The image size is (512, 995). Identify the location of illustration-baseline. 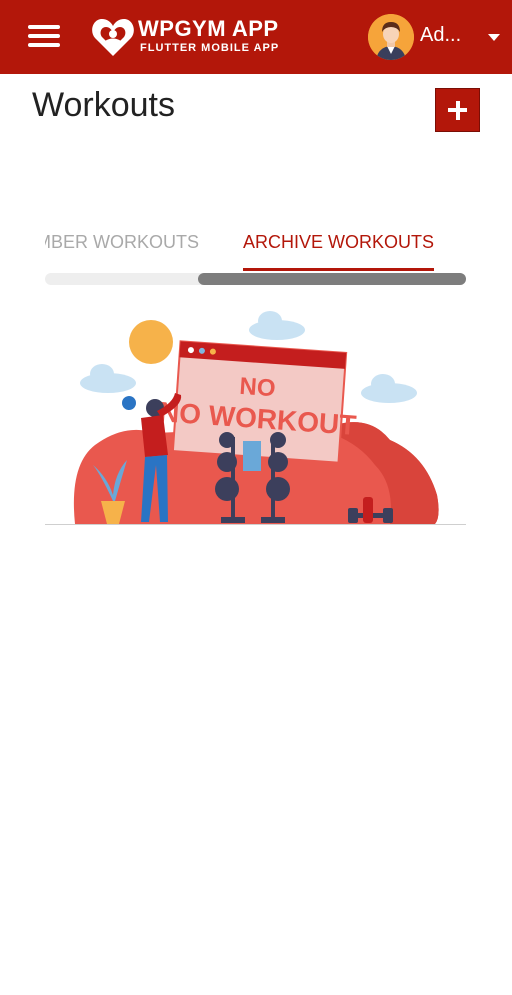
(255, 524).